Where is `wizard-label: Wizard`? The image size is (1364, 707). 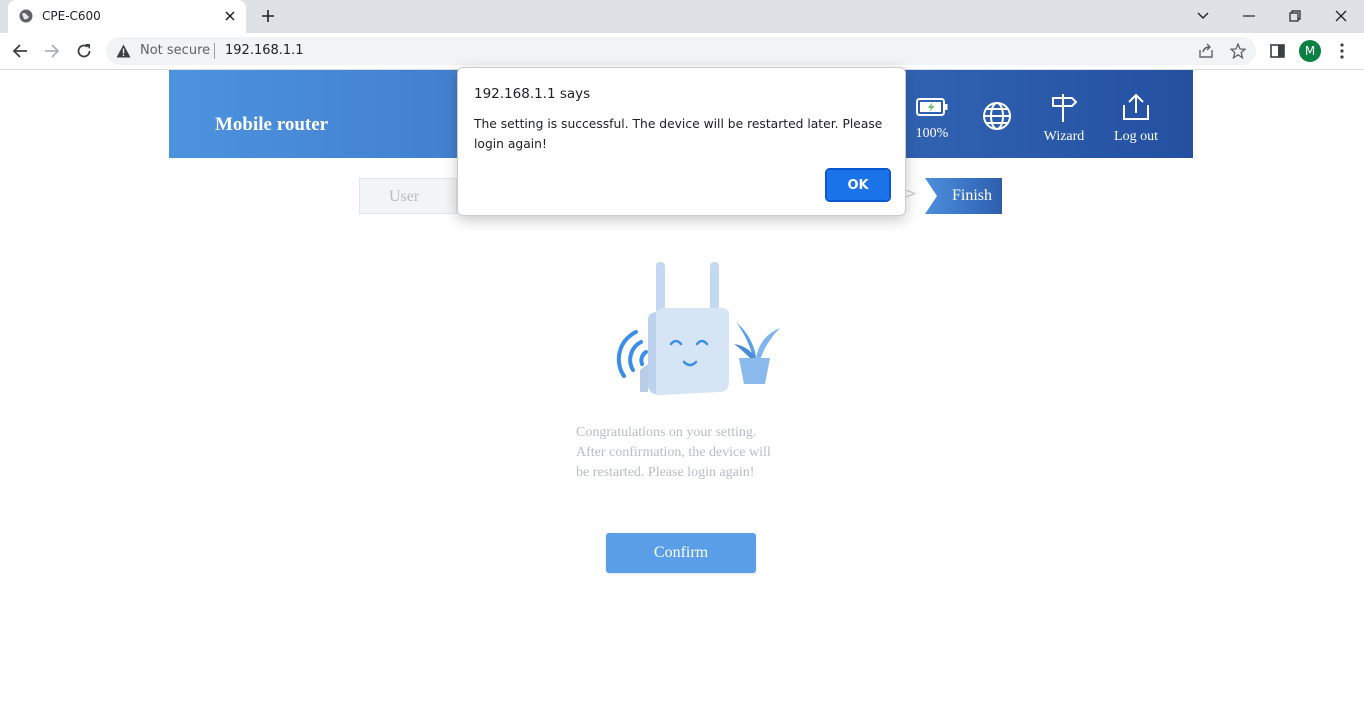 wizard-label: Wizard is located at coordinates (1064, 136).